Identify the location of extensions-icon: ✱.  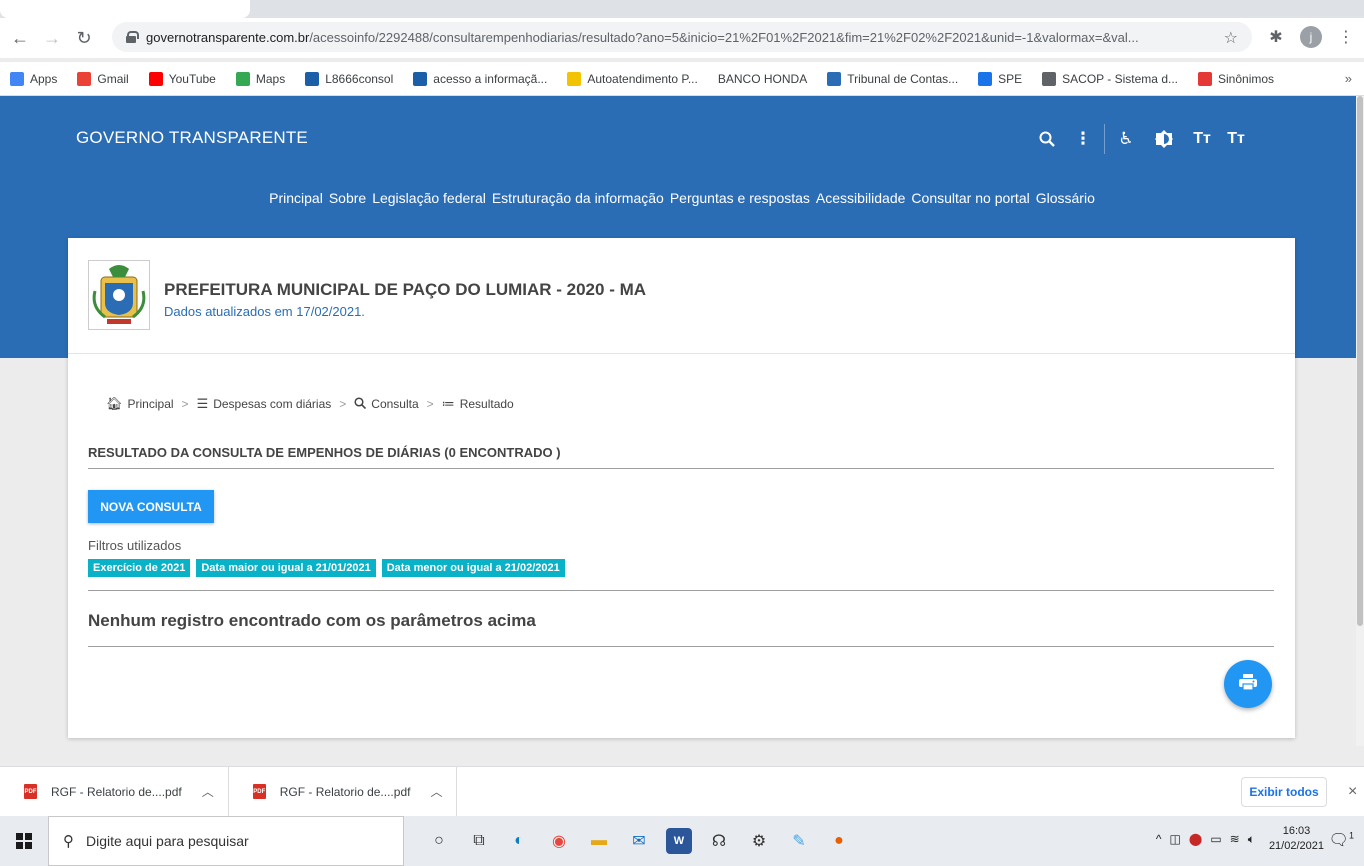
(1276, 37).